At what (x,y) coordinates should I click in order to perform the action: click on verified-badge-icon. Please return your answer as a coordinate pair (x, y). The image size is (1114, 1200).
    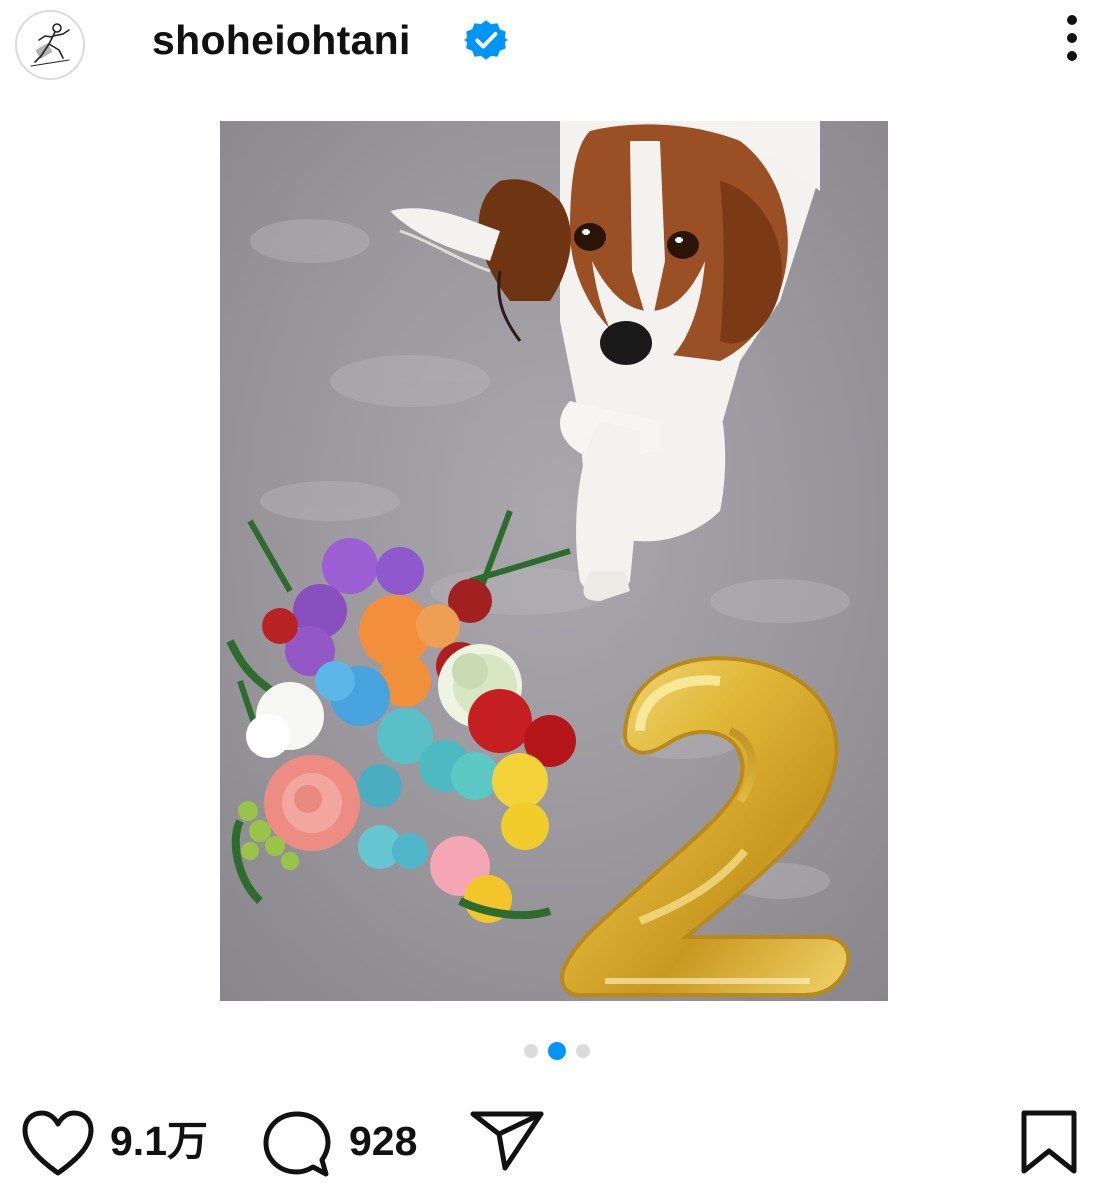
    Looking at the image, I should click on (486, 40).